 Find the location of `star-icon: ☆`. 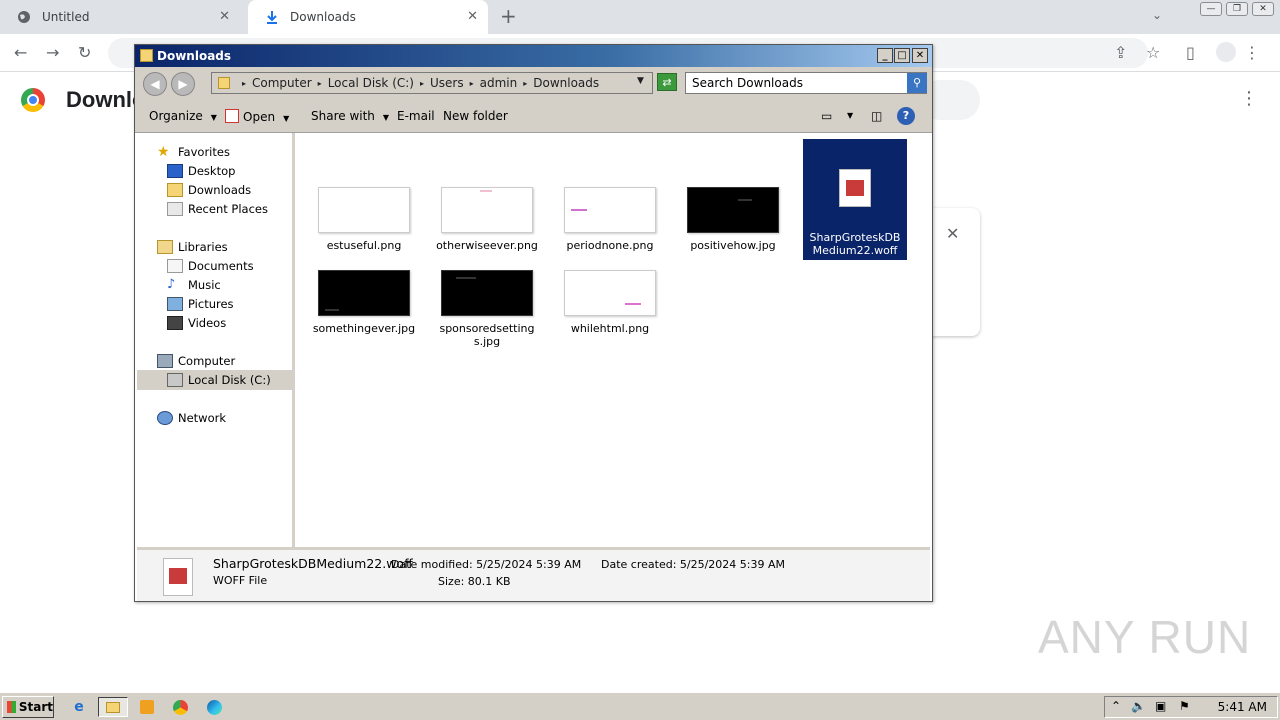

star-icon: ☆ is located at coordinates (1153, 52).